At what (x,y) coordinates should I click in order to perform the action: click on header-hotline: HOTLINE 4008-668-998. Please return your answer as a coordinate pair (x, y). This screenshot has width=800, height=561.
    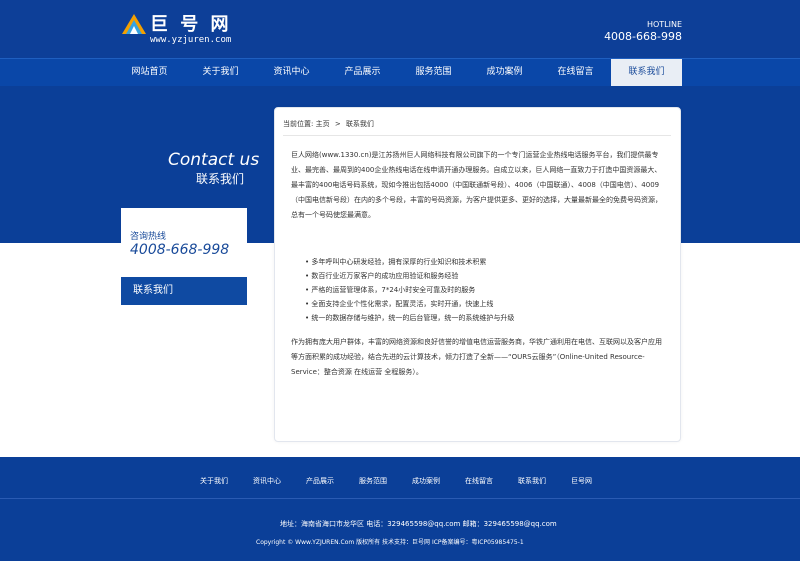
    Looking at the image, I should click on (643, 31).